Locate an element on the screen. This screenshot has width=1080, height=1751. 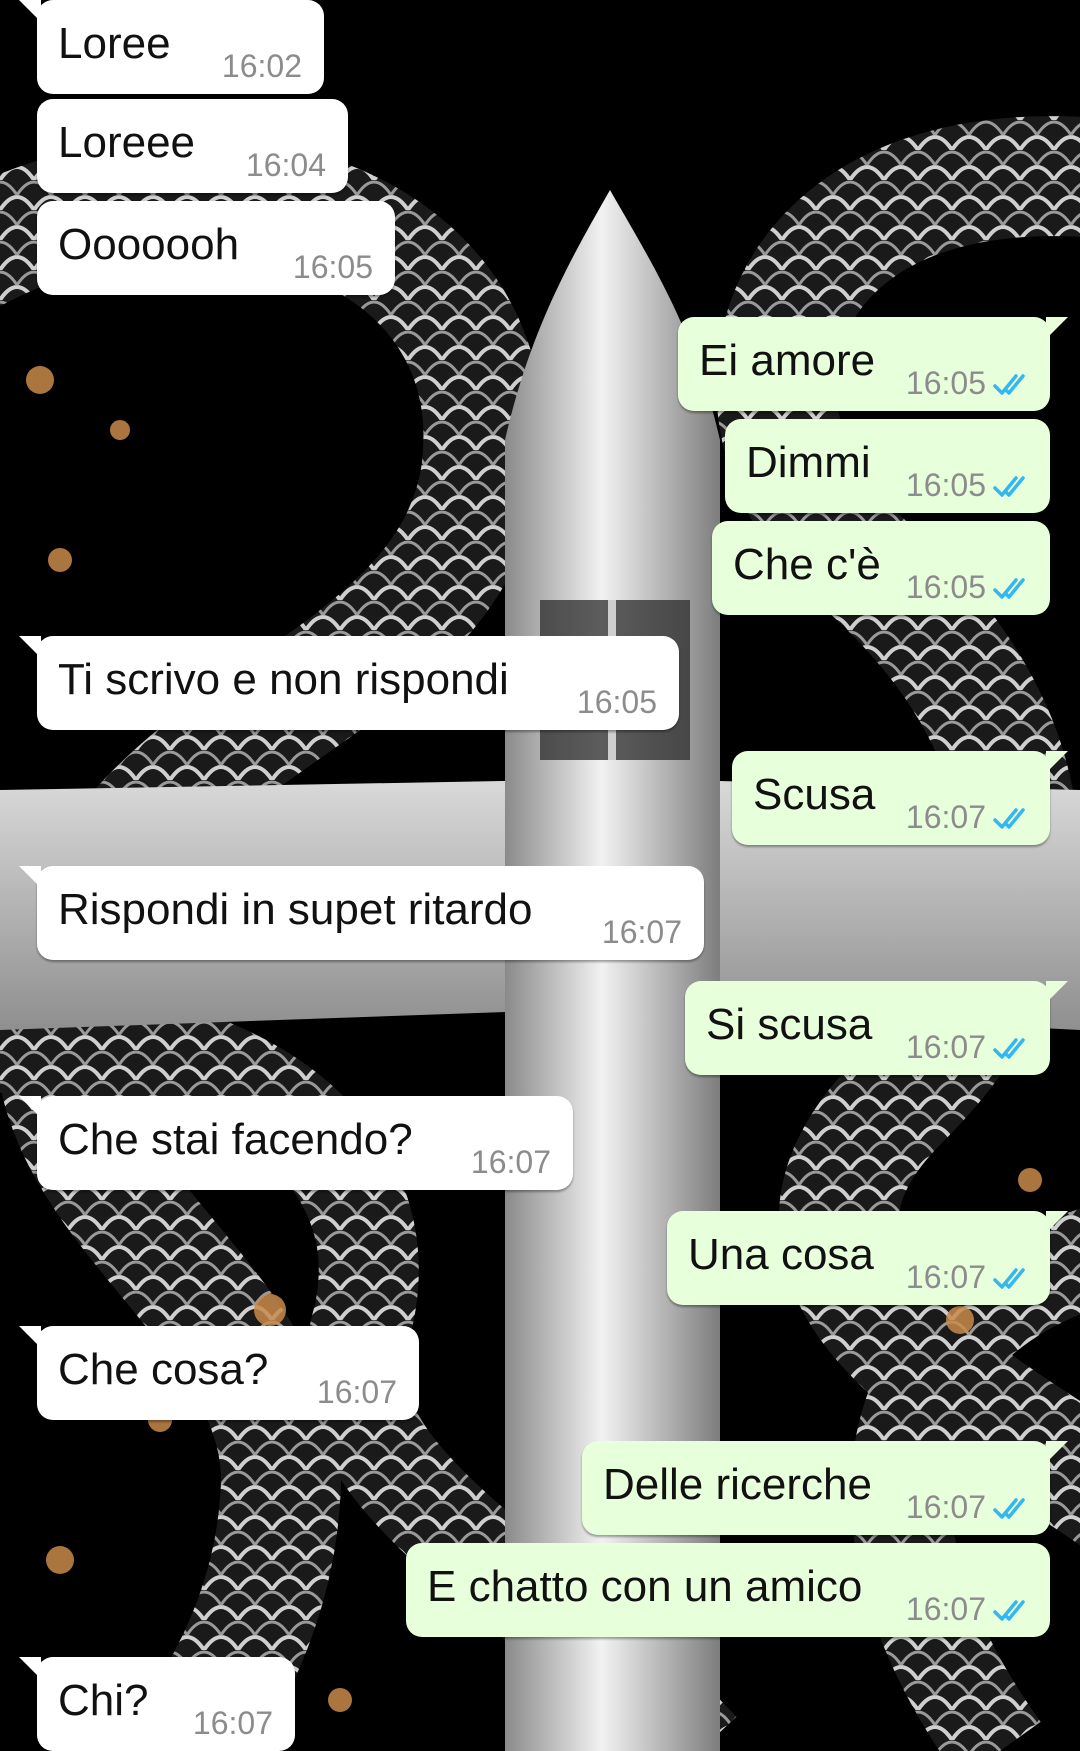
message-text: Ti scrivo e non rispondi is located at coordinates (283, 679).